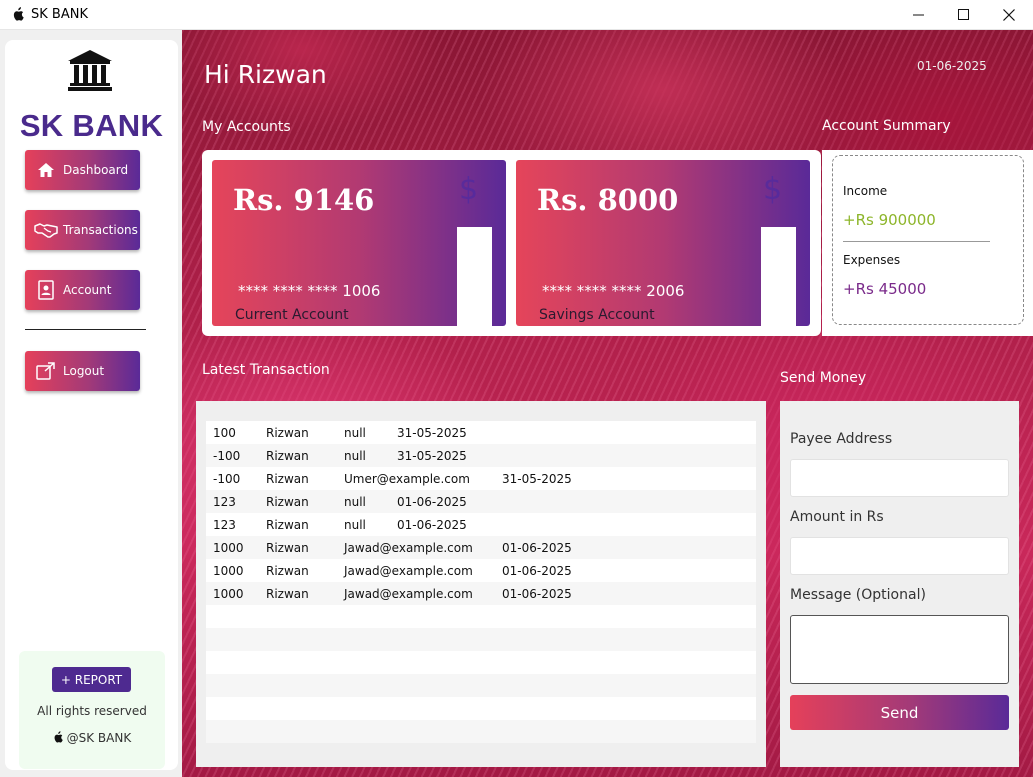 The height and width of the screenshot is (777, 1033). What do you see at coordinates (46, 371) in the screenshot?
I see `external-link-icon` at bounding box center [46, 371].